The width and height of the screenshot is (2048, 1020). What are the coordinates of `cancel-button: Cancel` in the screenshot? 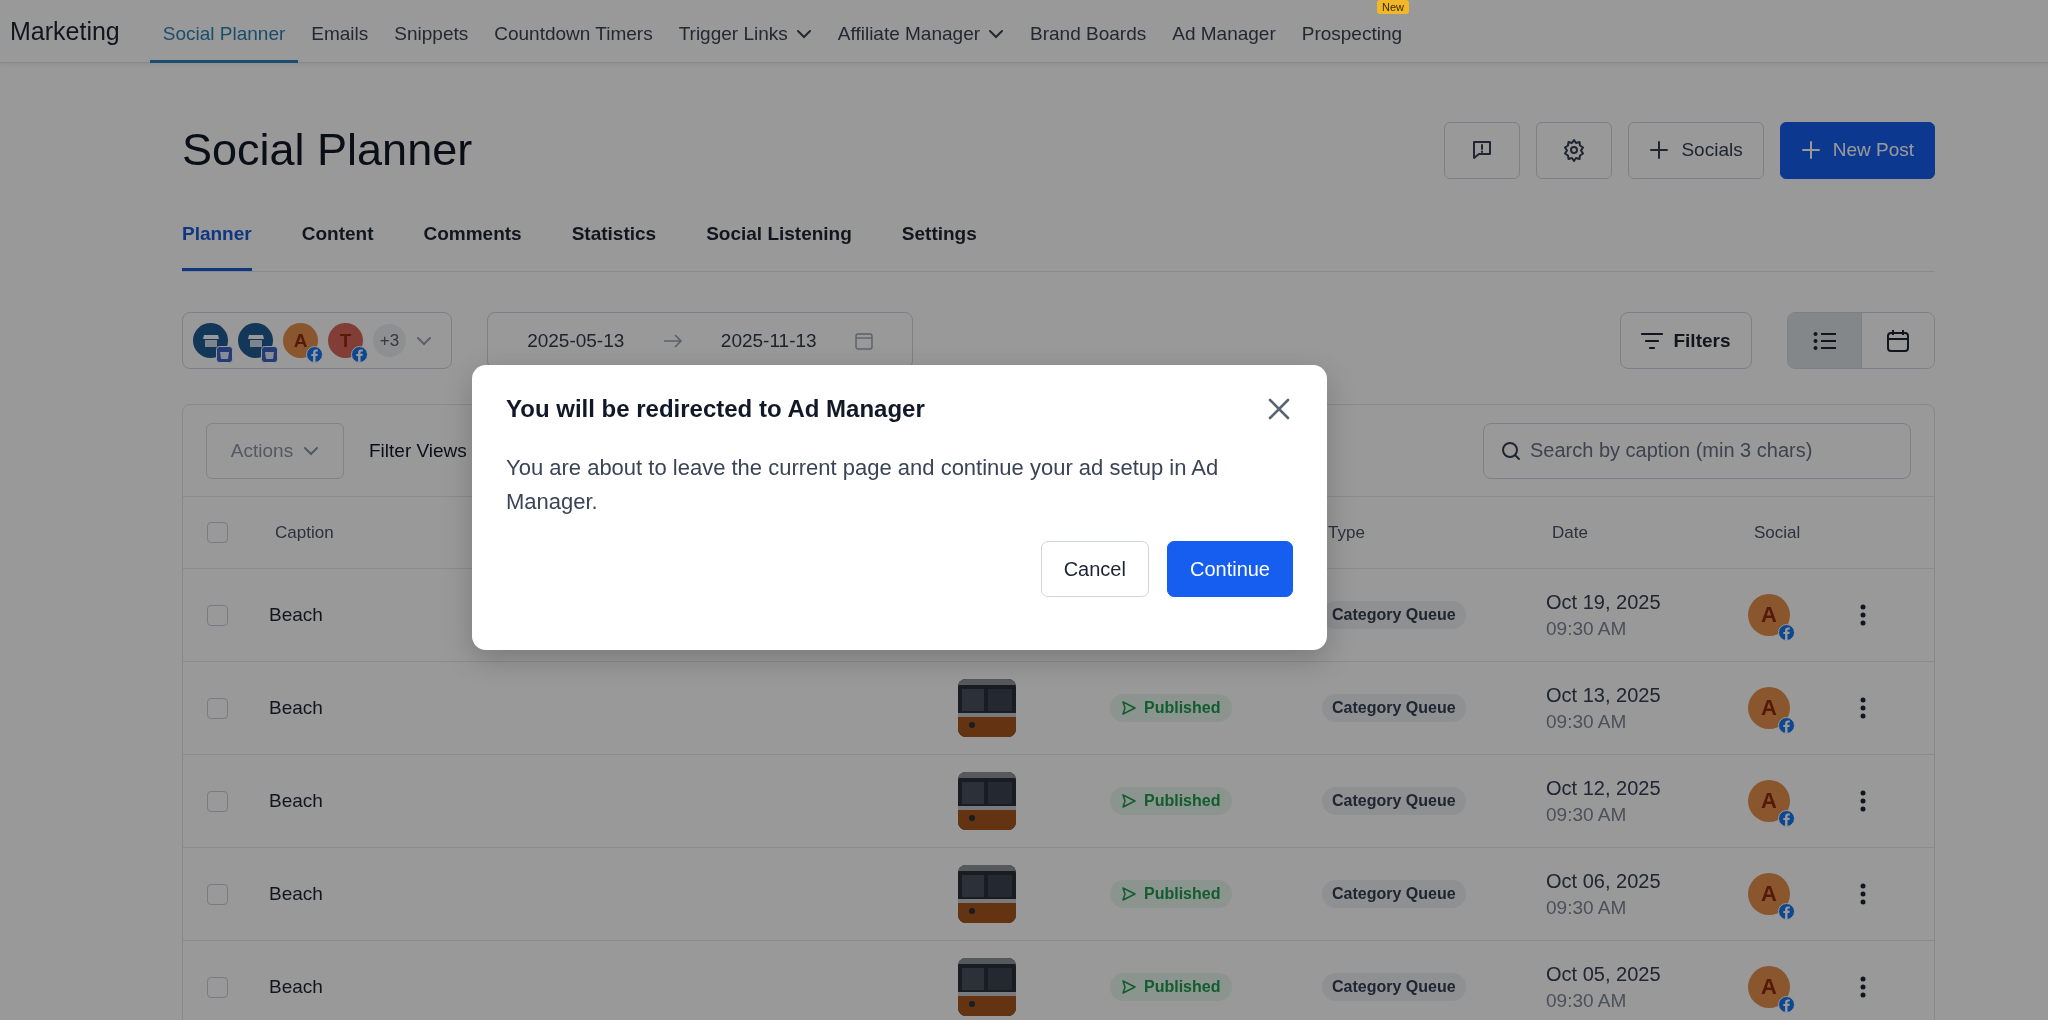 It's located at (1094, 569).